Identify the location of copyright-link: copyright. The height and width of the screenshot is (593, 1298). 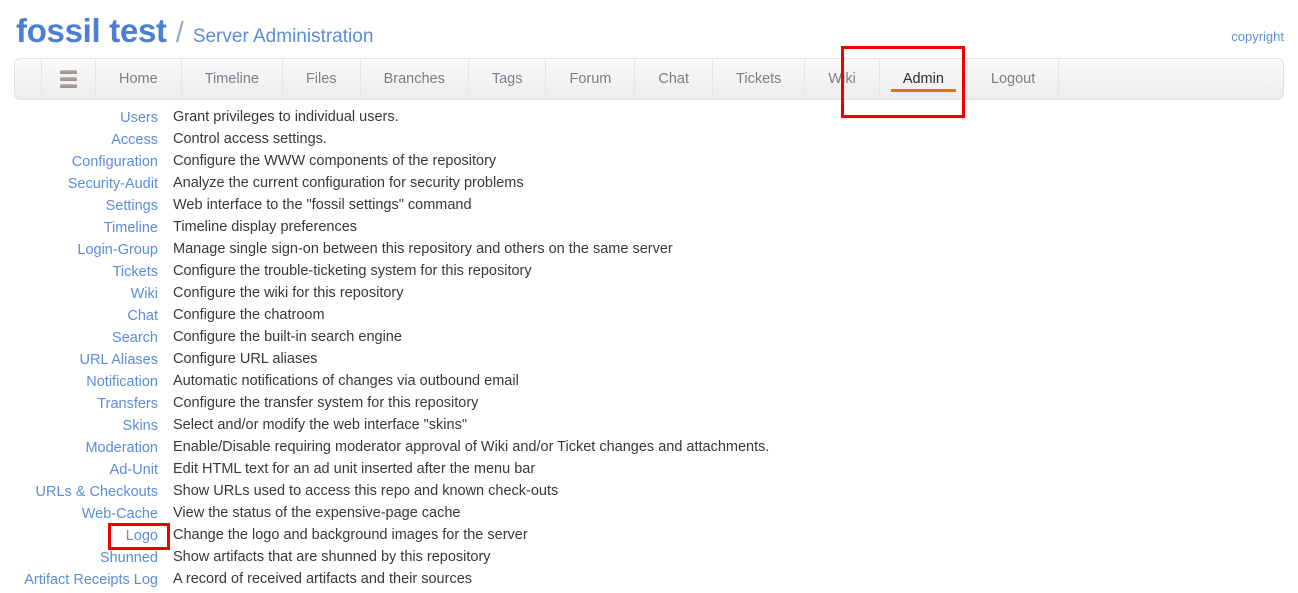
(1257, 36).